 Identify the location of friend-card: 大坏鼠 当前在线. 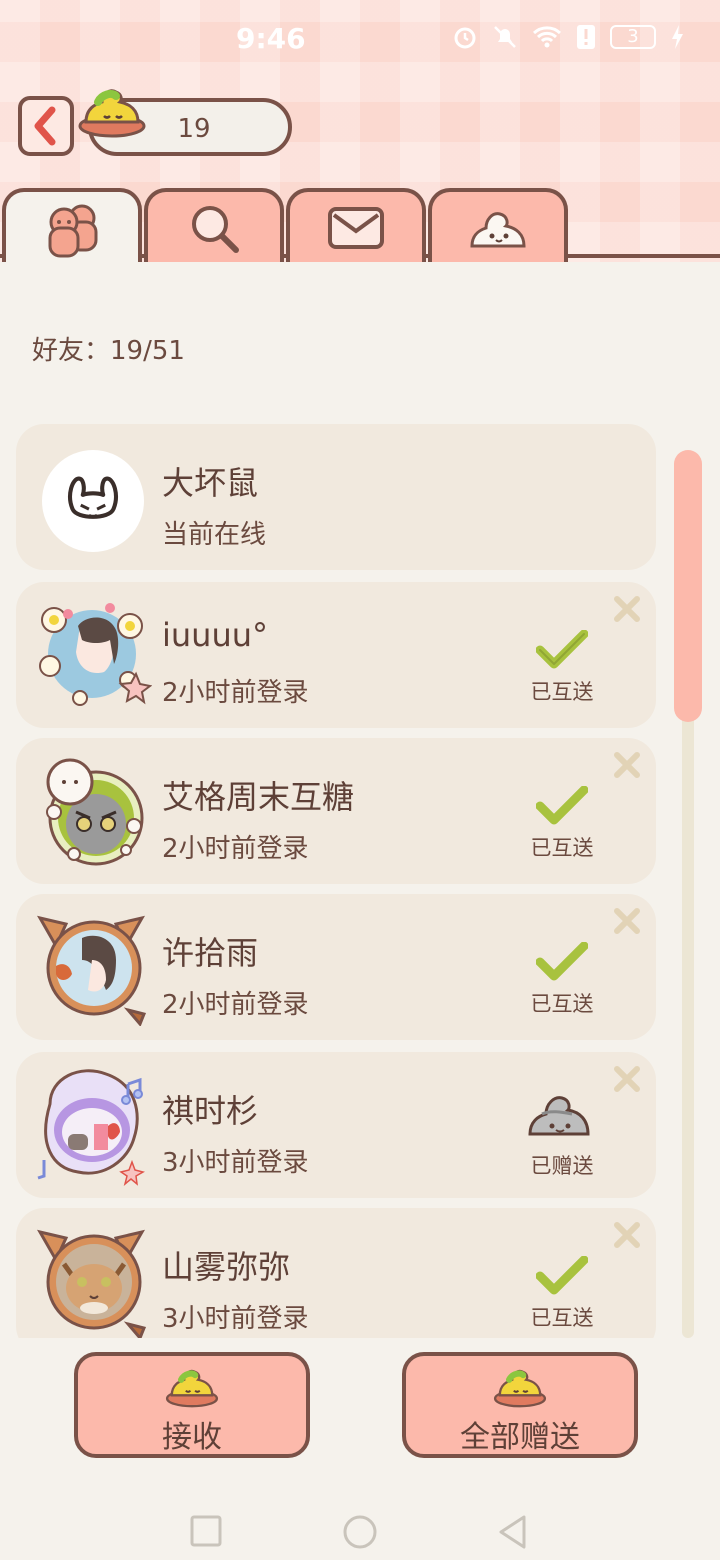
(336, 497).